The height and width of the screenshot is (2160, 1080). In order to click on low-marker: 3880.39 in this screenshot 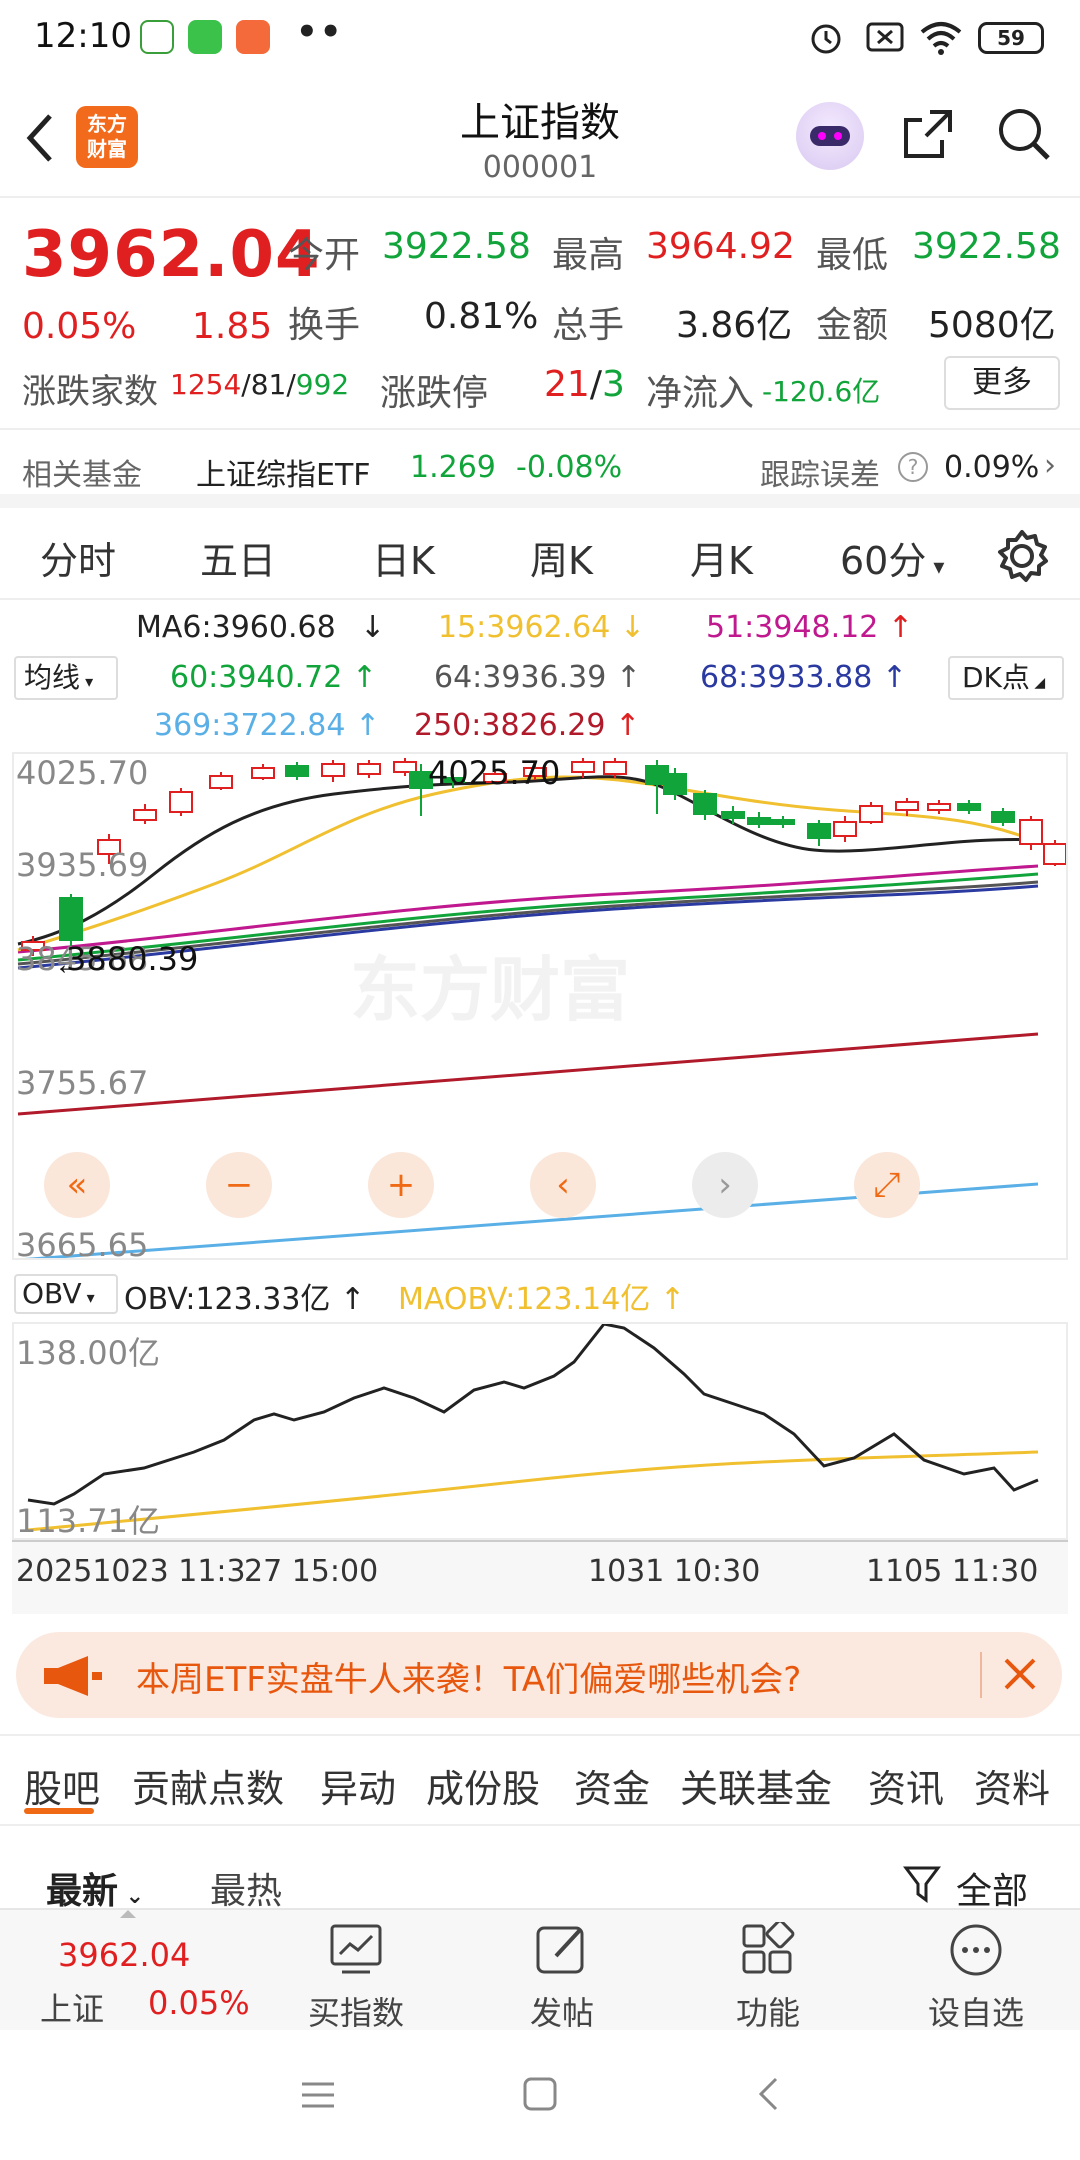, I will do `click(132, 959)`.